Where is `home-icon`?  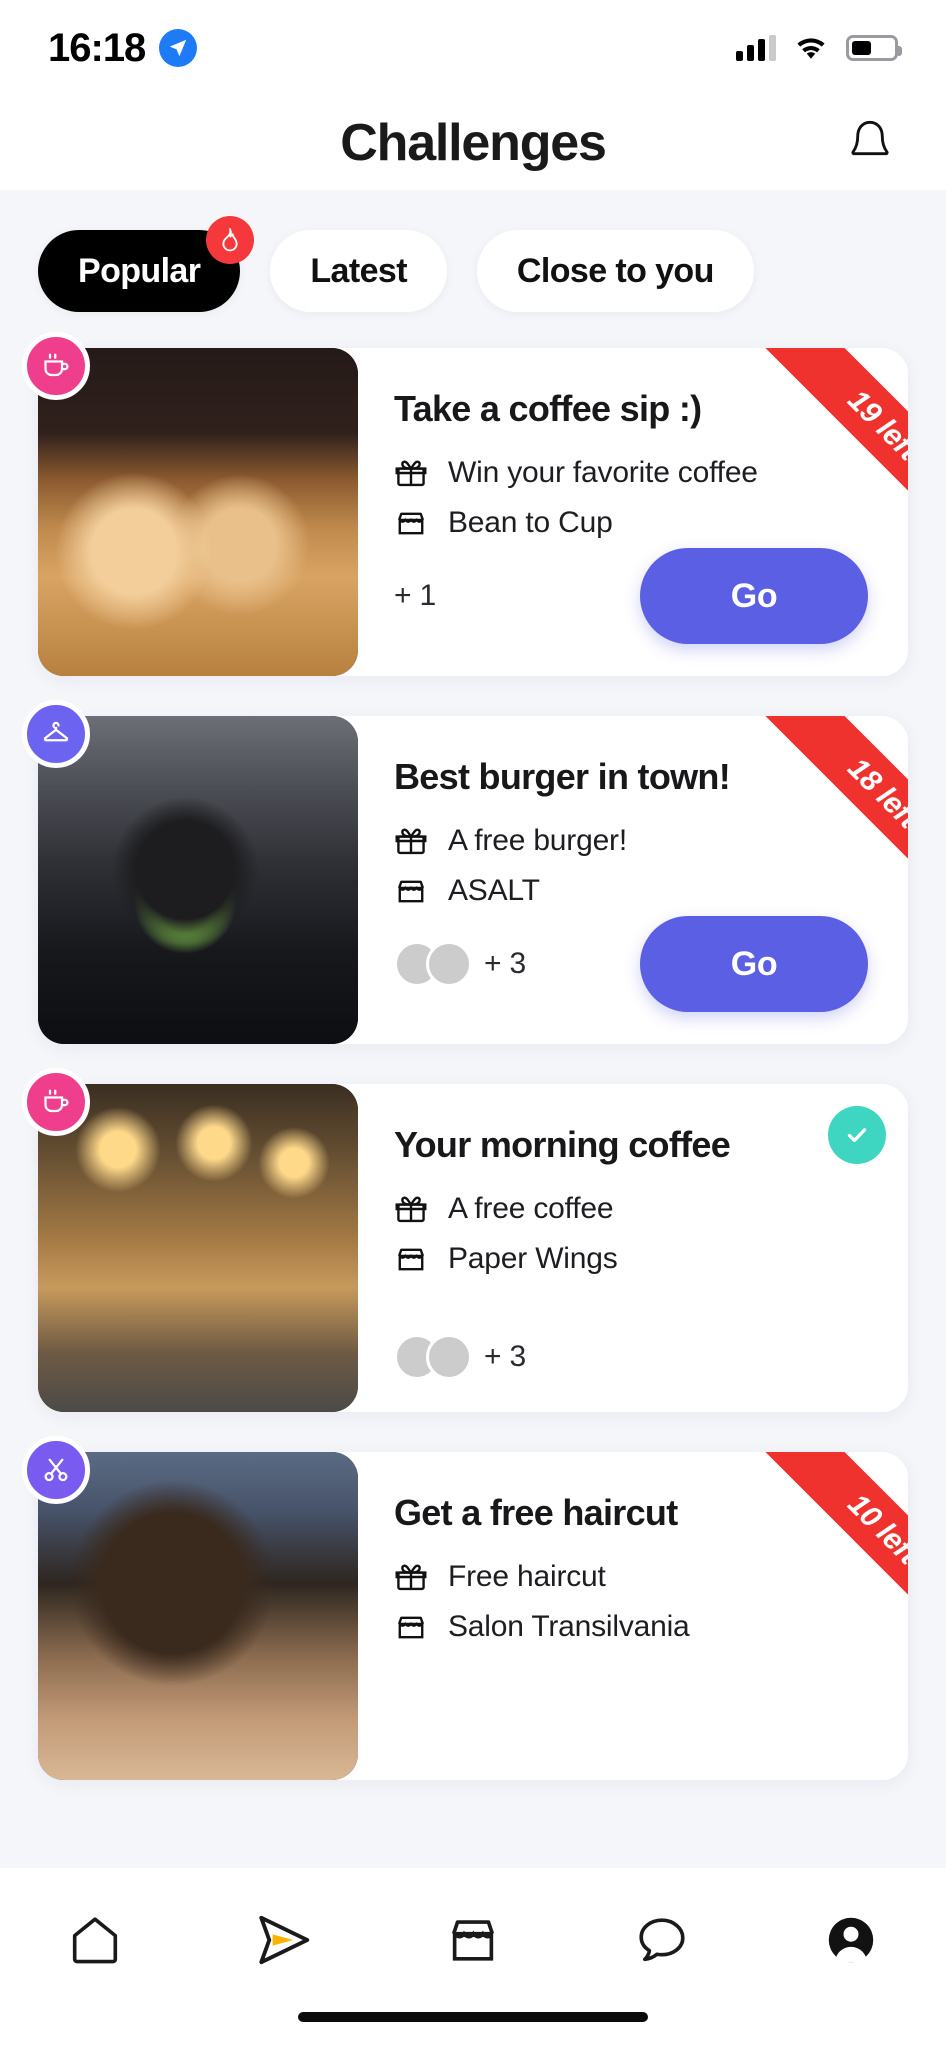
home-icon is located at coordinates (94, 1940).